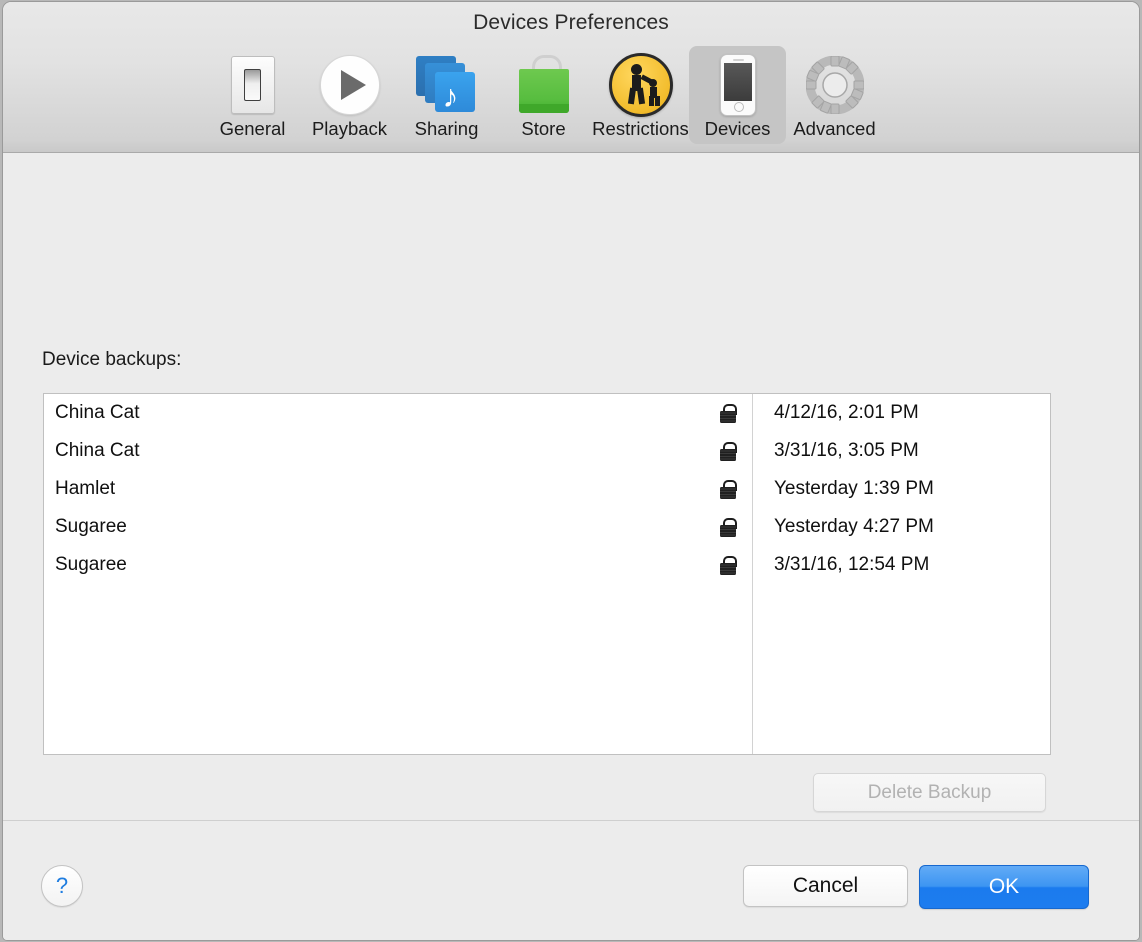 The width and height of the screenshot is (1142, 942). I want to click on tab-advanced-label: Advanced, so click(834, 128).